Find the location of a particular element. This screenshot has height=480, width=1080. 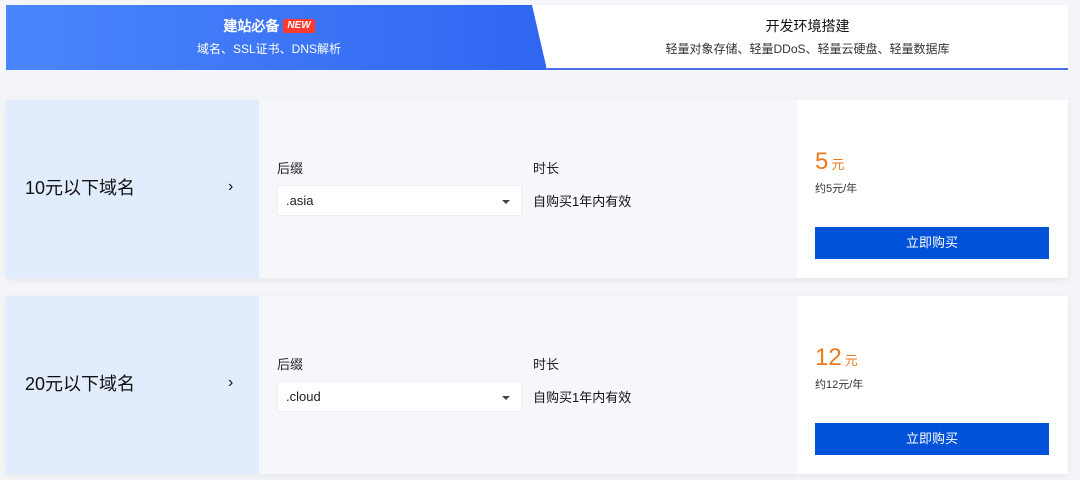

tab-website-essentials: 建站必备 NEW 域名、SSL证书、DNS解析 is located at coordinates (276, 37).